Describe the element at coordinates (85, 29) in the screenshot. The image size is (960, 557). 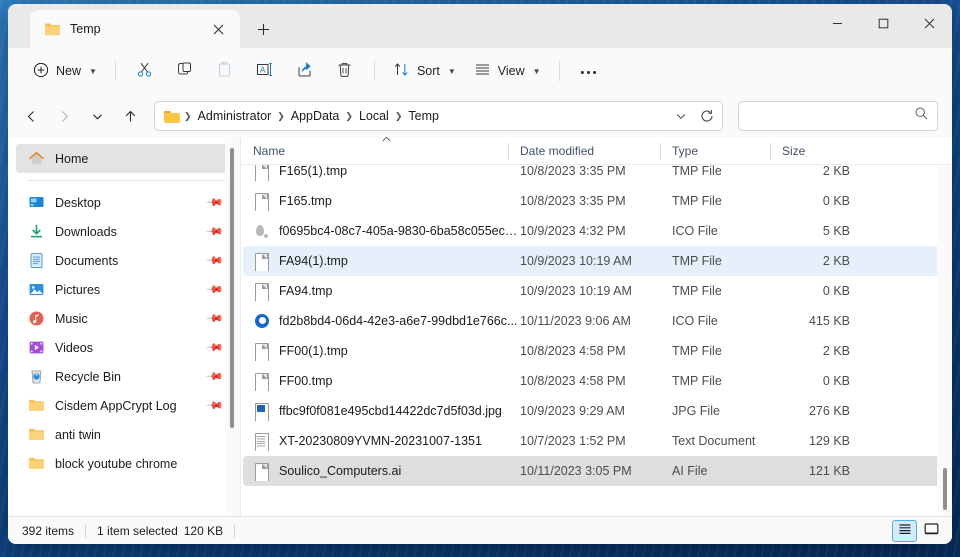
I see `tab-title: Temp` at that location.